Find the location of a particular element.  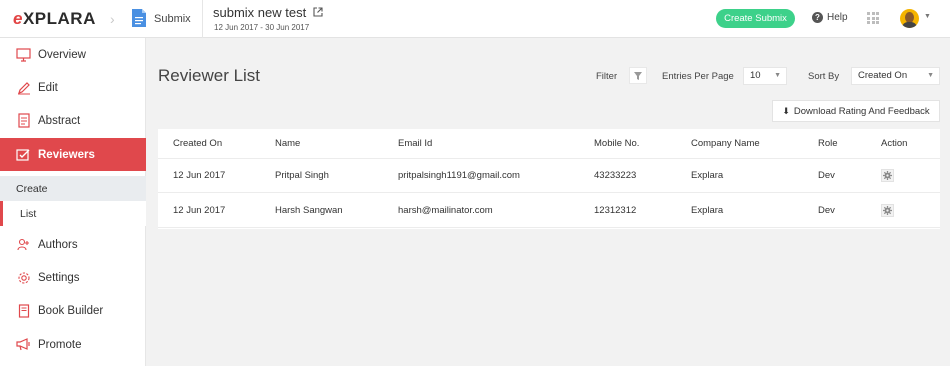

submix-doc-icon is located at coordinates (139, 18).